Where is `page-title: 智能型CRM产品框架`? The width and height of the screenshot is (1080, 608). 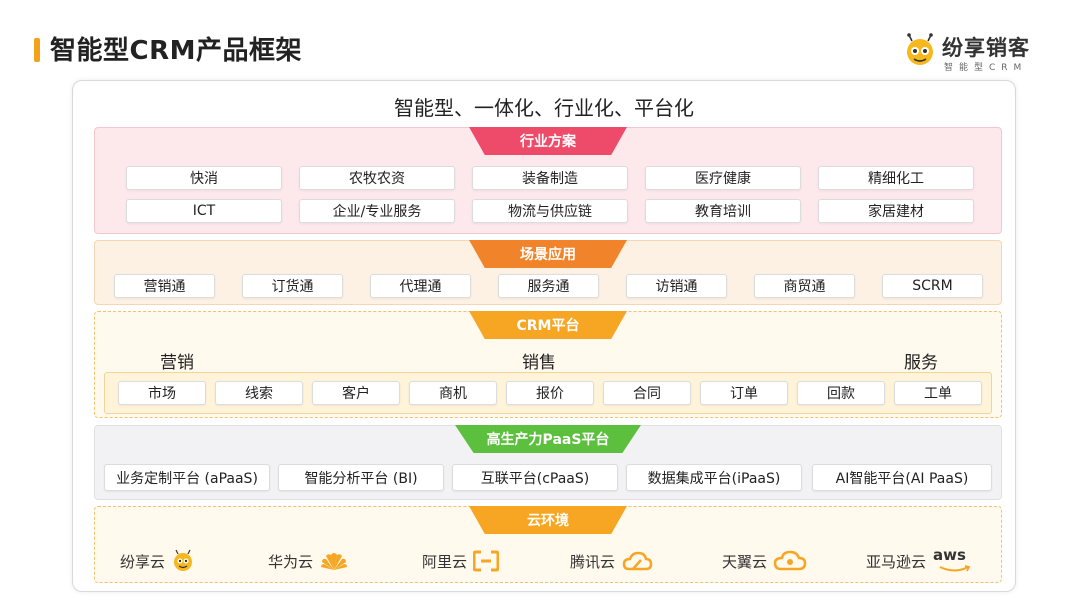
page-title: 智能型CRM产品框架 is located at coordinates (176, 51).